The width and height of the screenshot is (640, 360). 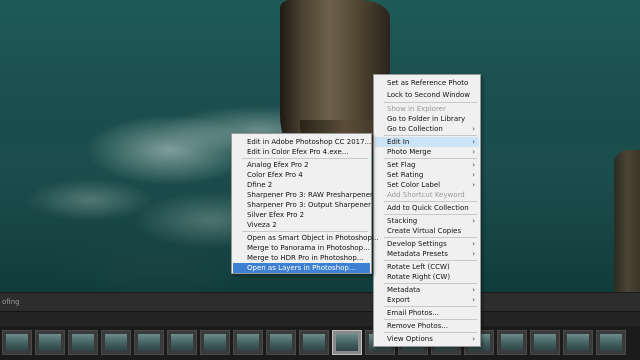 What do you see at coordinates (301, 175) in the screenshot?
I see `submenu-item-color-efex-pro: Color Efex Pro 4` at bounding box center [301, 175].